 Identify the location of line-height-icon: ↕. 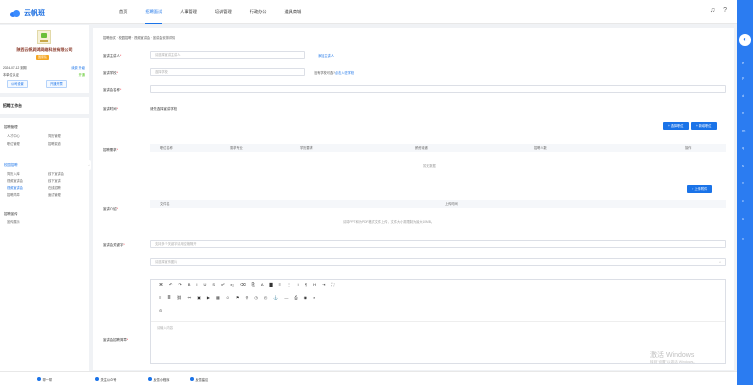
(298, 284).